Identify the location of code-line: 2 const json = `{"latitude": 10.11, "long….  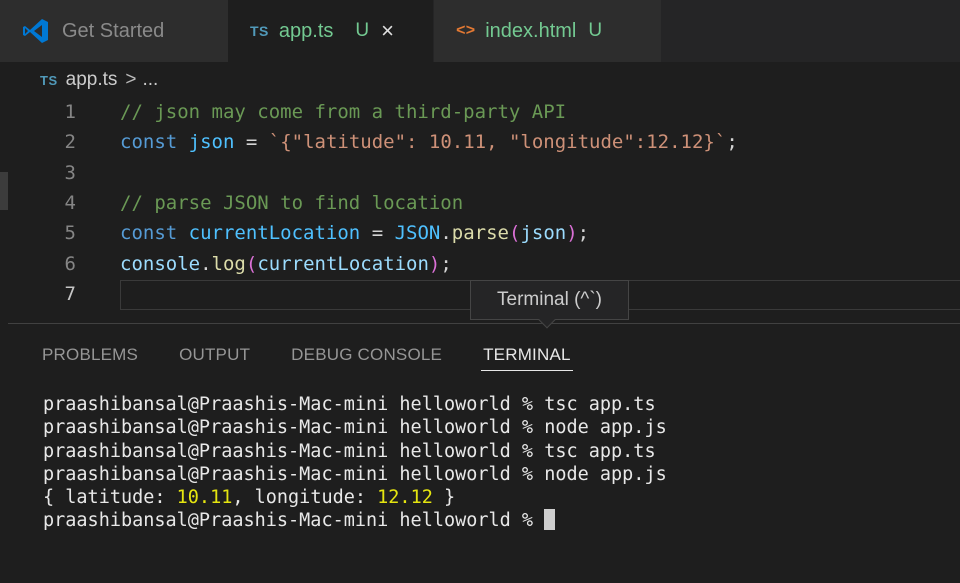
(480, 142).